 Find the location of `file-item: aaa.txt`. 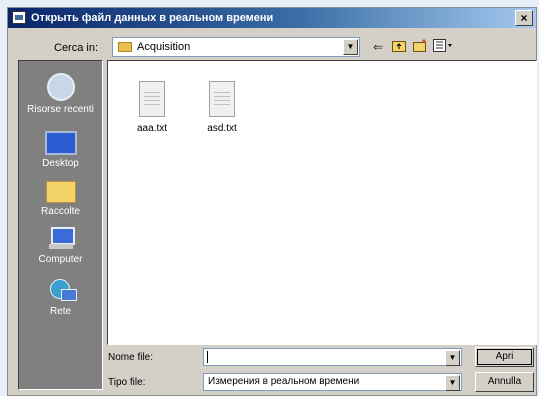

file-item: aaa.txt is located at coordinates (152, 107).